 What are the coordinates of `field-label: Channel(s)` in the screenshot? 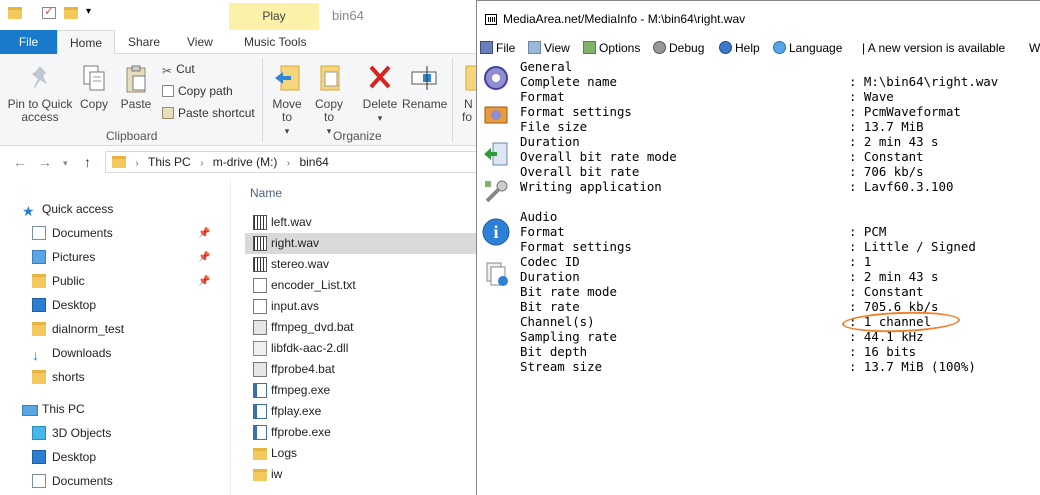 It's located at (557, 321).